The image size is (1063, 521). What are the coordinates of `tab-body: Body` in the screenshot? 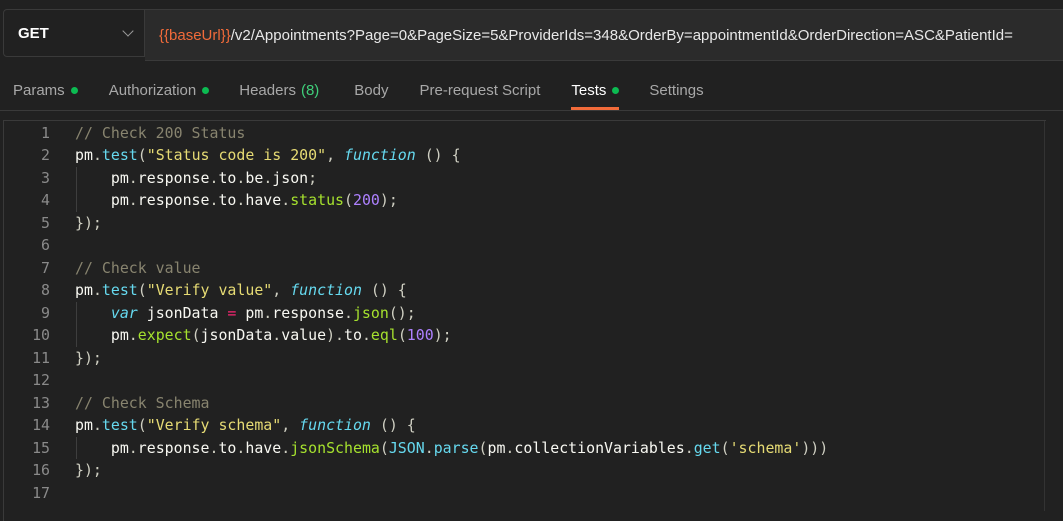 It's located at (371, 90).